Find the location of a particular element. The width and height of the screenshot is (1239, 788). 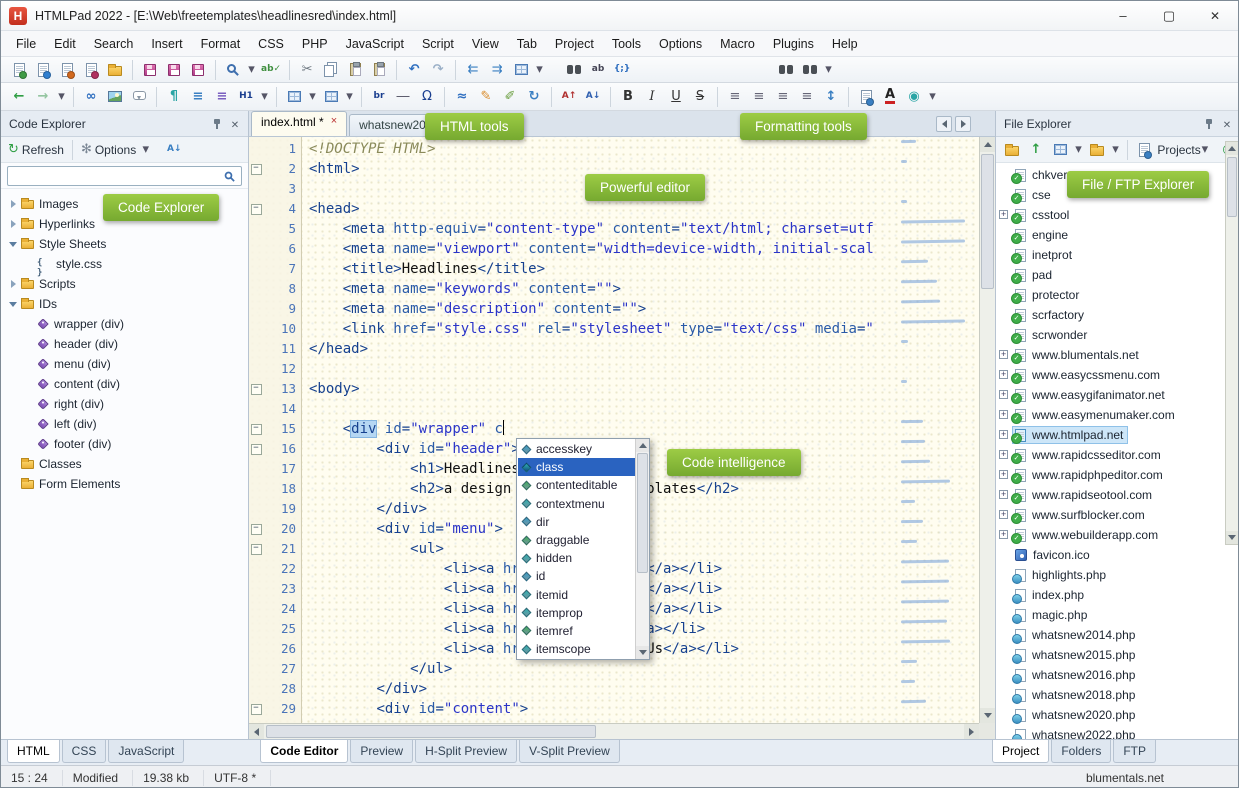

align-center-icon: ≡ is located at coordinates (759, 97).